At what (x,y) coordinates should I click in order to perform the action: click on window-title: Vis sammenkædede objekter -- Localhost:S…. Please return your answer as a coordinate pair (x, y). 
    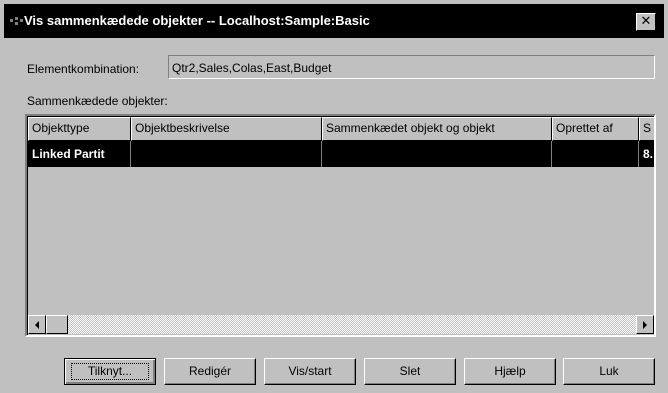
    Looking at the image, I should click on (197, 20).